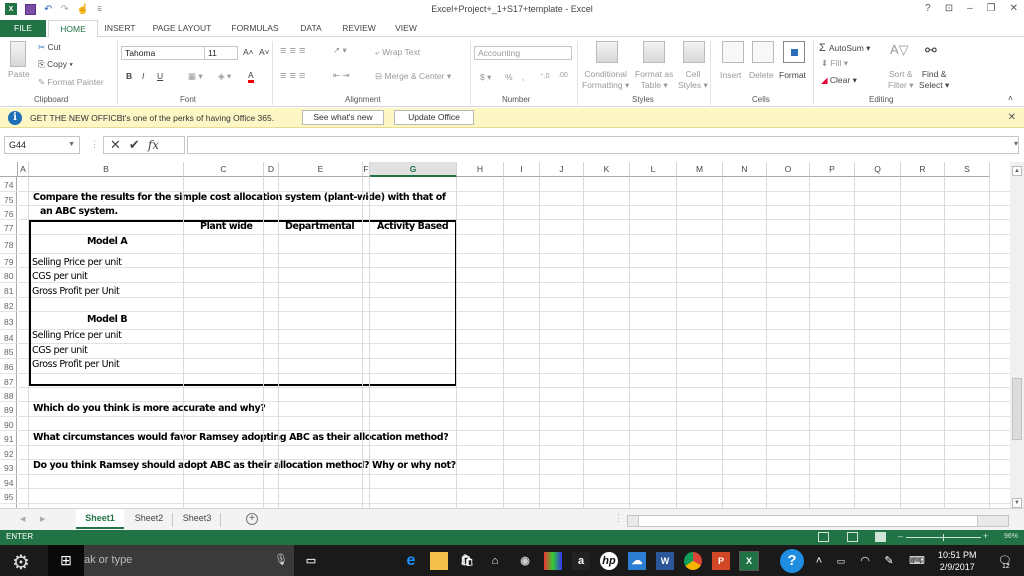 The image size is (1024, 576). Describe the element at coordinates (693, 80) in the screenshot. I see `cell-styles-button: Cell Styles ▾` at that location.